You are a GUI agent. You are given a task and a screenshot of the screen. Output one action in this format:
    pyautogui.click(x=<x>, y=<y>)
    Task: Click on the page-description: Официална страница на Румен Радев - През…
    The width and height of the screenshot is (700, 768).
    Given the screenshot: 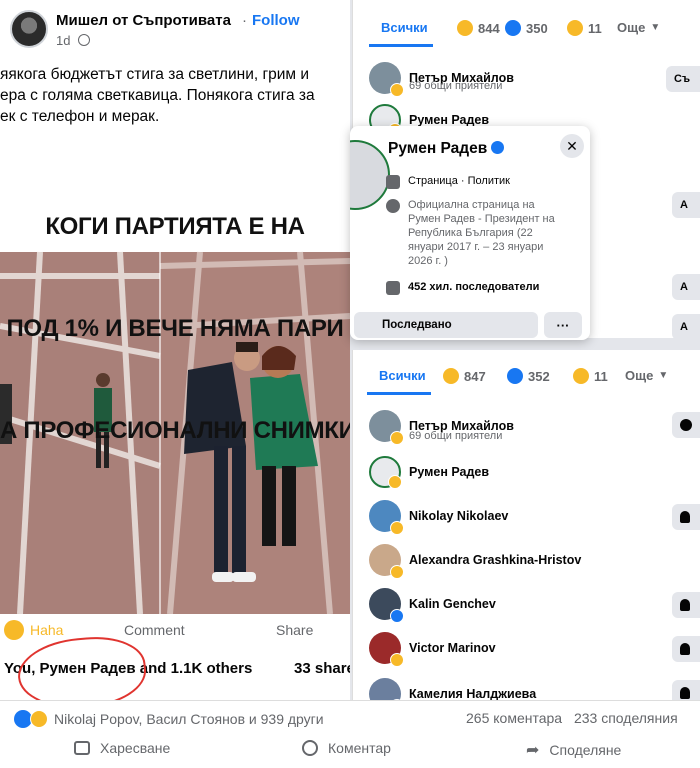 What is the action you would take?
    pyautogui.click(x=481, y=233)
    